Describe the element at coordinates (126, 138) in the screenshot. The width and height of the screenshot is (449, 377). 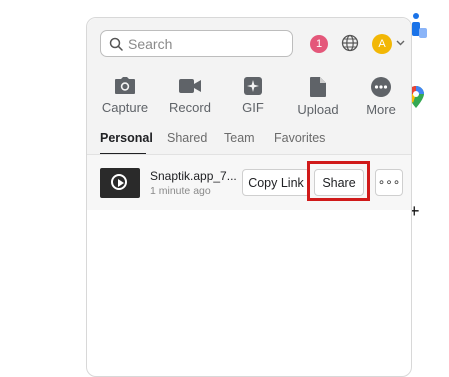
I see `tab-personal: Personal` at that location.